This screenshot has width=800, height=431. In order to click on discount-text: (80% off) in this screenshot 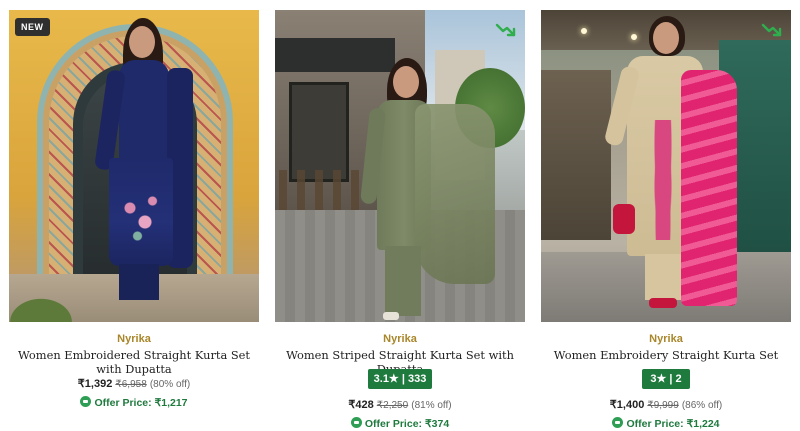, I will do `click(170, 384)`.